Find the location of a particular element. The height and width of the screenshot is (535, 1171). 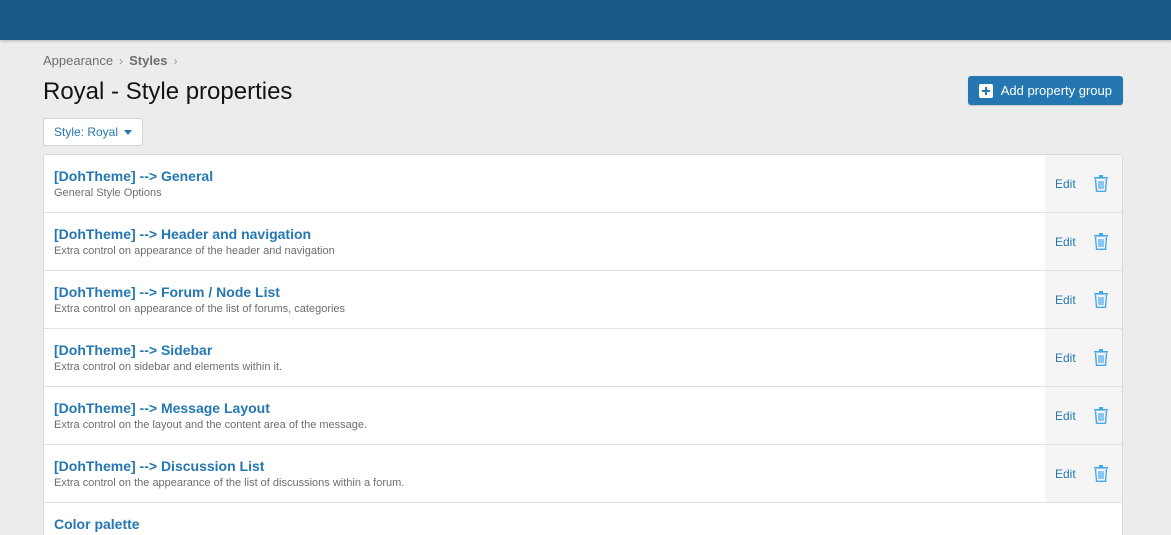

top-header-bar is located at coordinates (585, 20).